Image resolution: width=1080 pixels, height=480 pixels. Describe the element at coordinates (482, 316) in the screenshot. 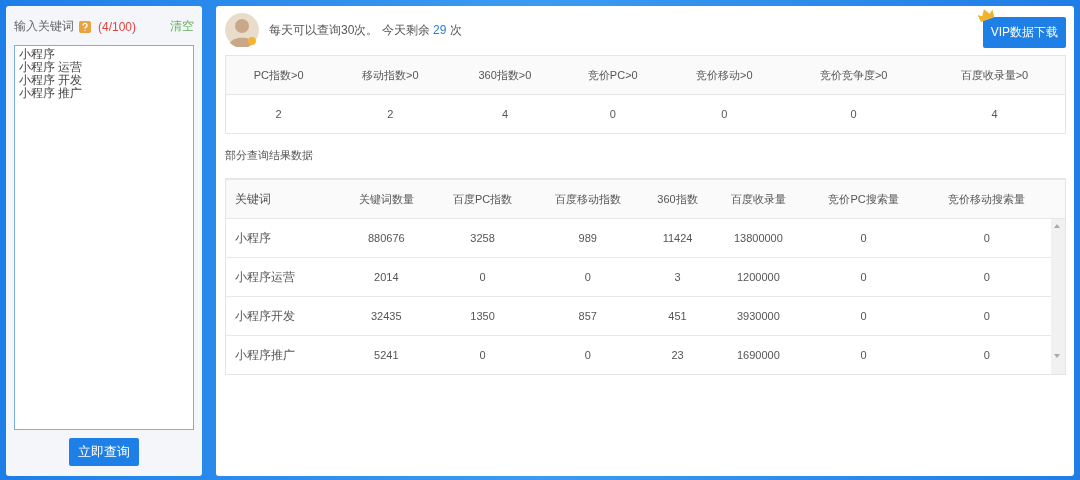

I see `table-cell: 1350` at that location.